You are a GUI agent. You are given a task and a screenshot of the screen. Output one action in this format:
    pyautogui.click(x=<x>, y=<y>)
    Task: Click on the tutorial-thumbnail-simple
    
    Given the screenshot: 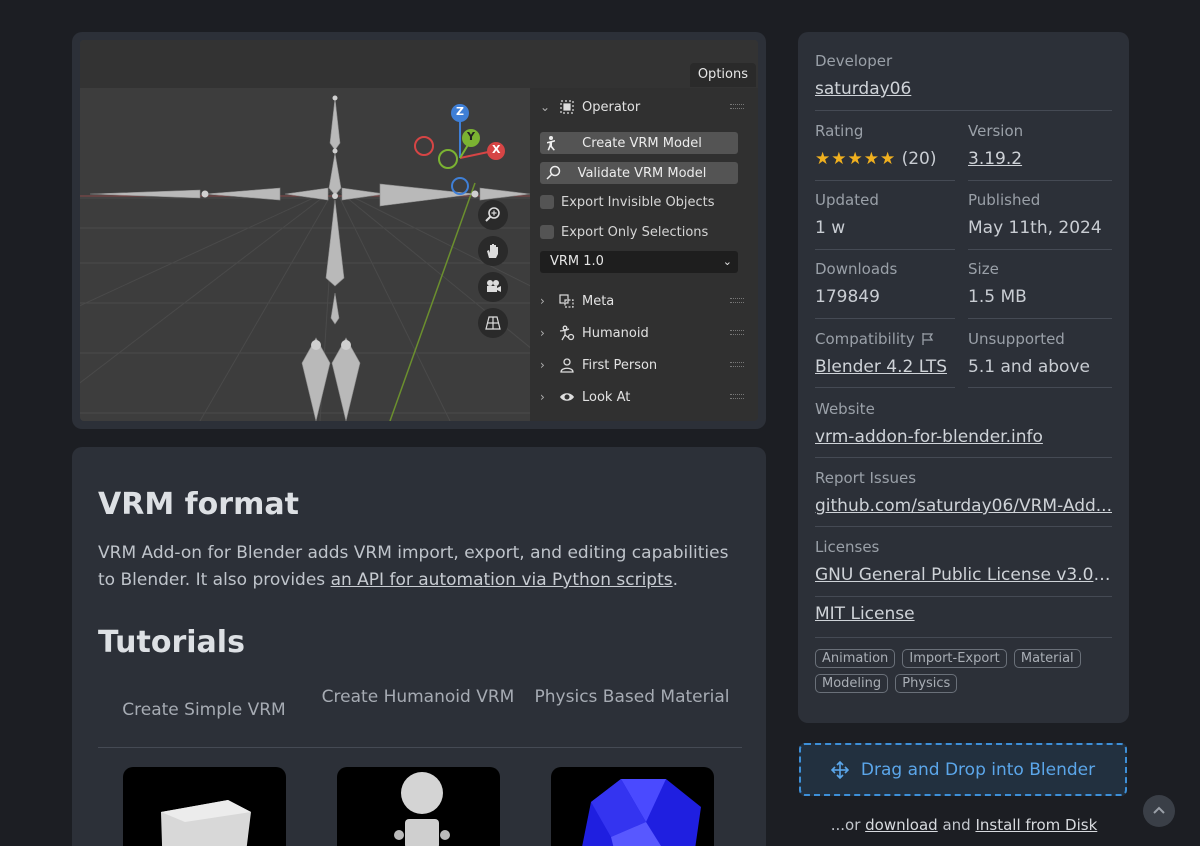 What is the action you would take?
    pyautogui.click(x=204, y=806)
    